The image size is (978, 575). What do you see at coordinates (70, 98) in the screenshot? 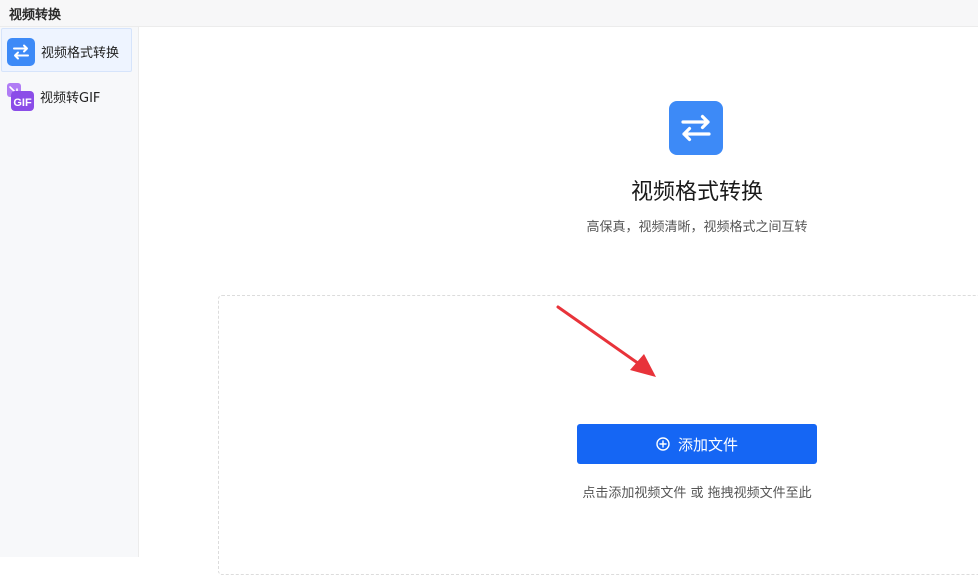
I see `sidebar-item-label: 视频转GIF` at bounding box center [70, 98].